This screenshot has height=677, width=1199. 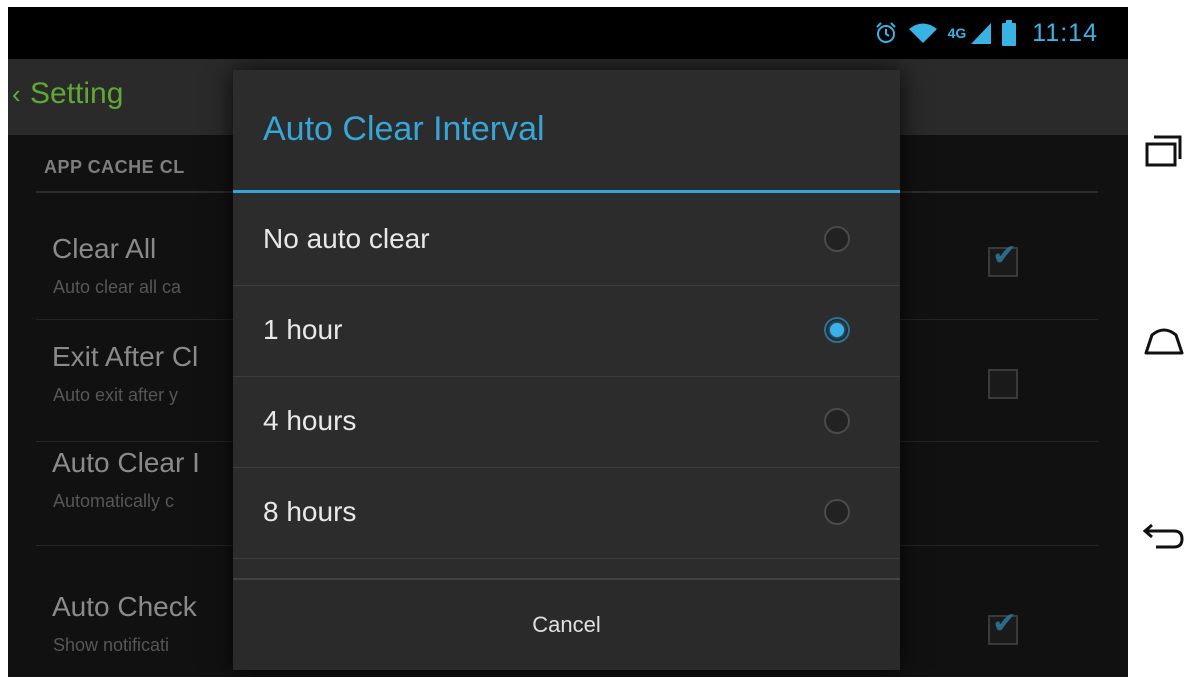 What do you see at coordinates (566, 331) in the screenshot?
I see `option-1-hour: 1 hour` at bounding box center [566, 331].